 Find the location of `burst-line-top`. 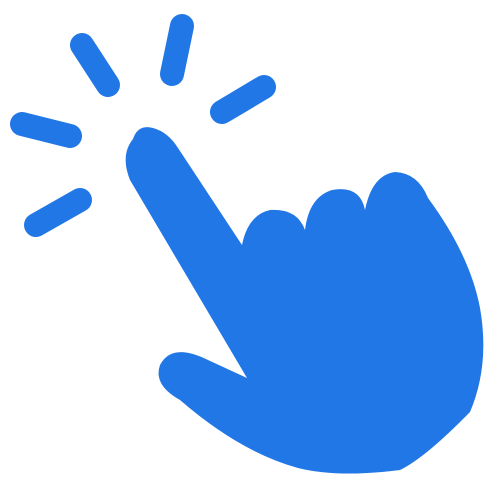

burst-line-top is located at coordinates (177, 50).